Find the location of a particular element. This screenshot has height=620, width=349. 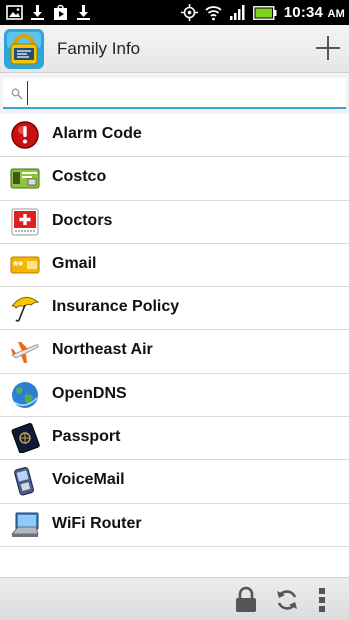

overflow-menu-icon is located at coordinates (322, 600).